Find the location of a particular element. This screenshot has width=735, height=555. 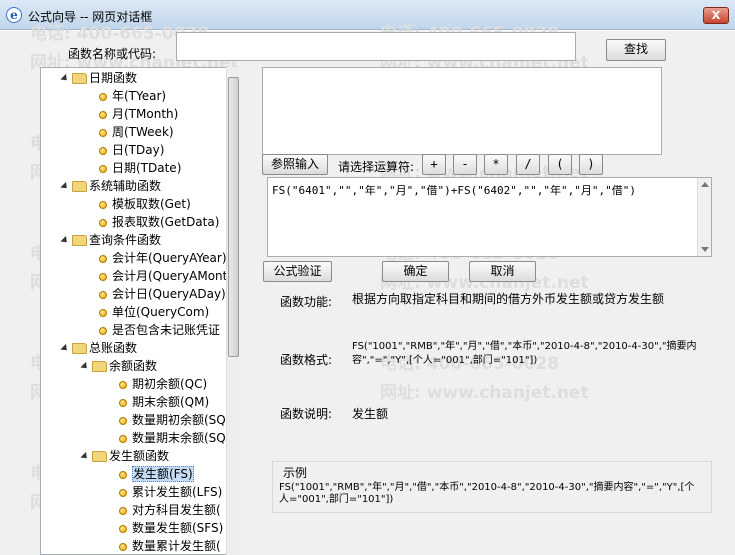

function-description-area is located at coordinates (462, 111).